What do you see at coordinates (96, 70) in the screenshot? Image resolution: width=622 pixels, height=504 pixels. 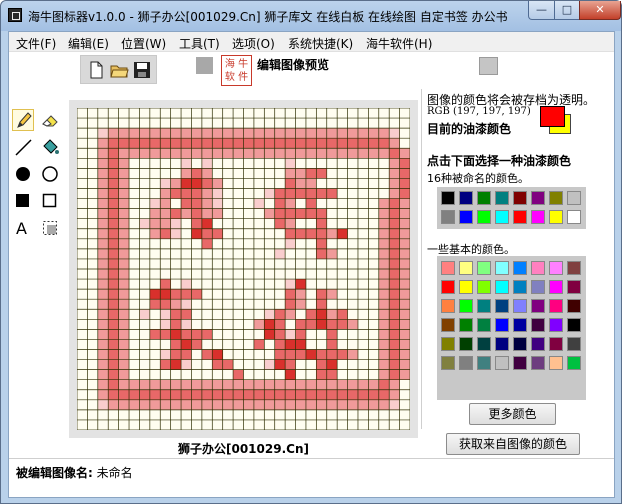 I see `new-file-button` at bounding box center [96, 70].